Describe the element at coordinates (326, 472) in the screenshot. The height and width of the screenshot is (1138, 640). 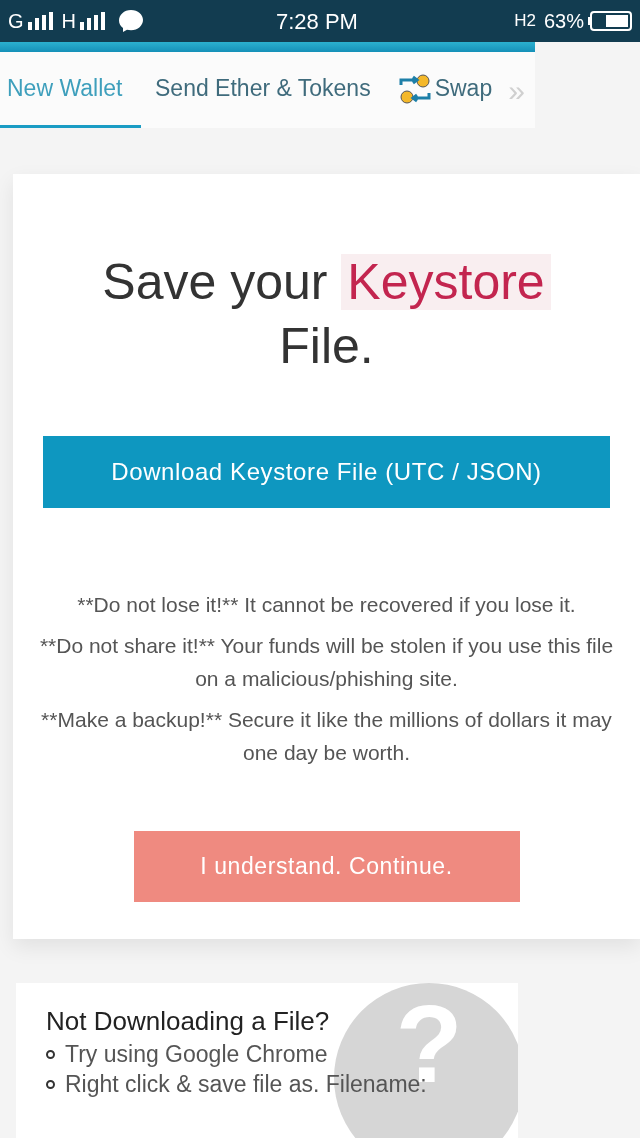
I see `download-button: Download Keystore File (UTC / JSON)` at that location.